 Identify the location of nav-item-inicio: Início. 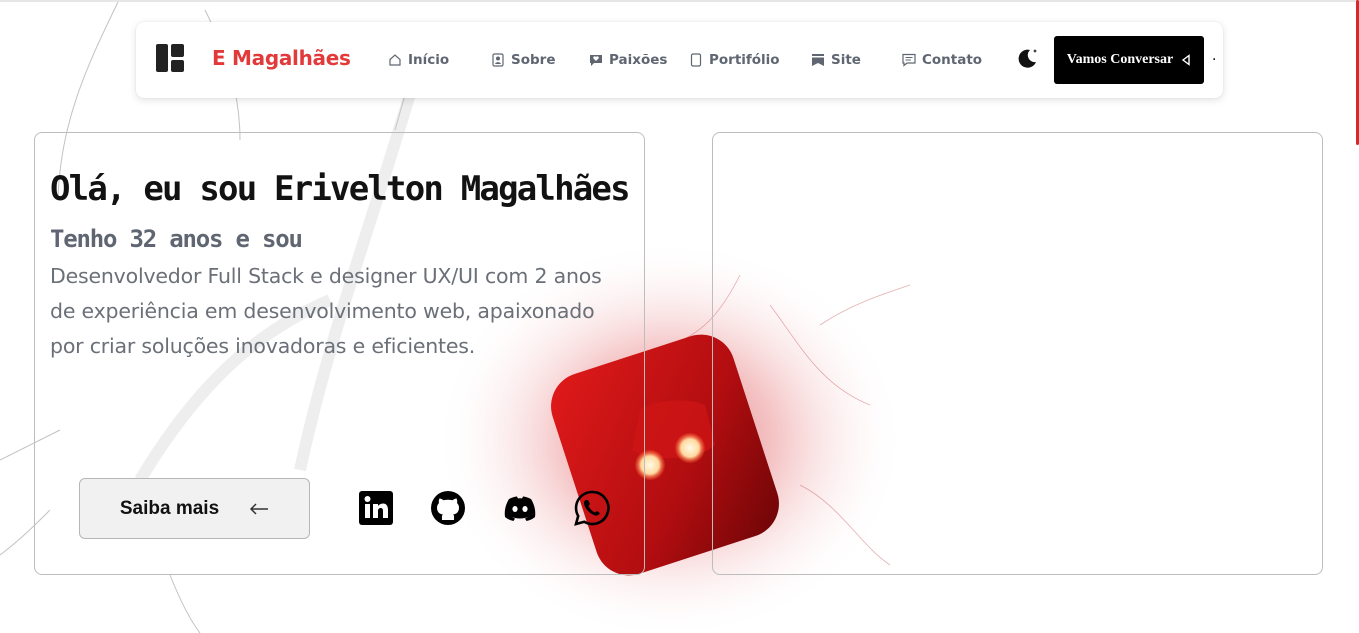
(418, 60).